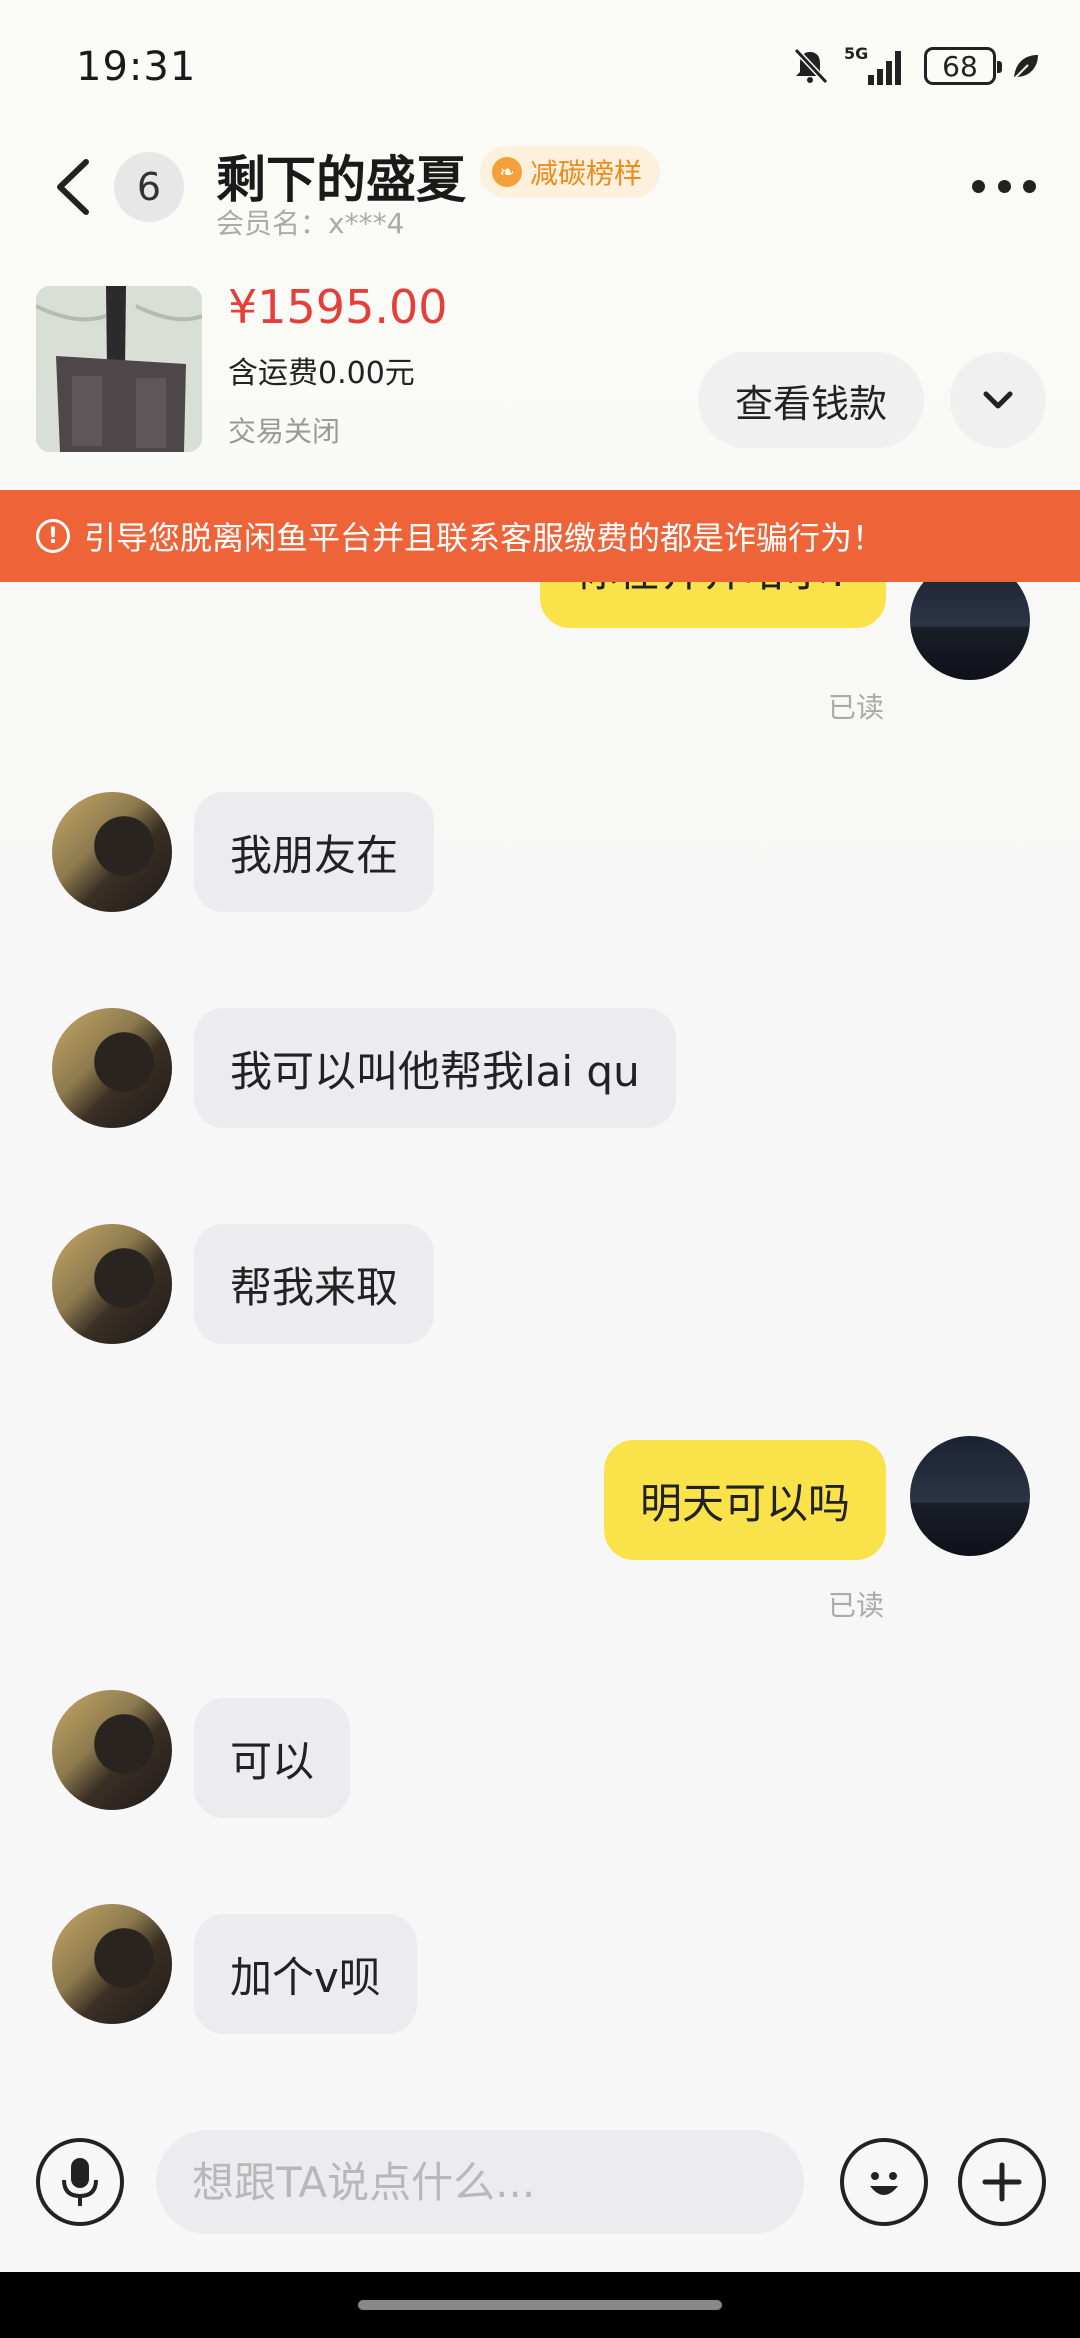  What do you see at coordinates (1025, 67) in the screenshot?
I see `leaf-icon` at bounding box center [1025, 67].